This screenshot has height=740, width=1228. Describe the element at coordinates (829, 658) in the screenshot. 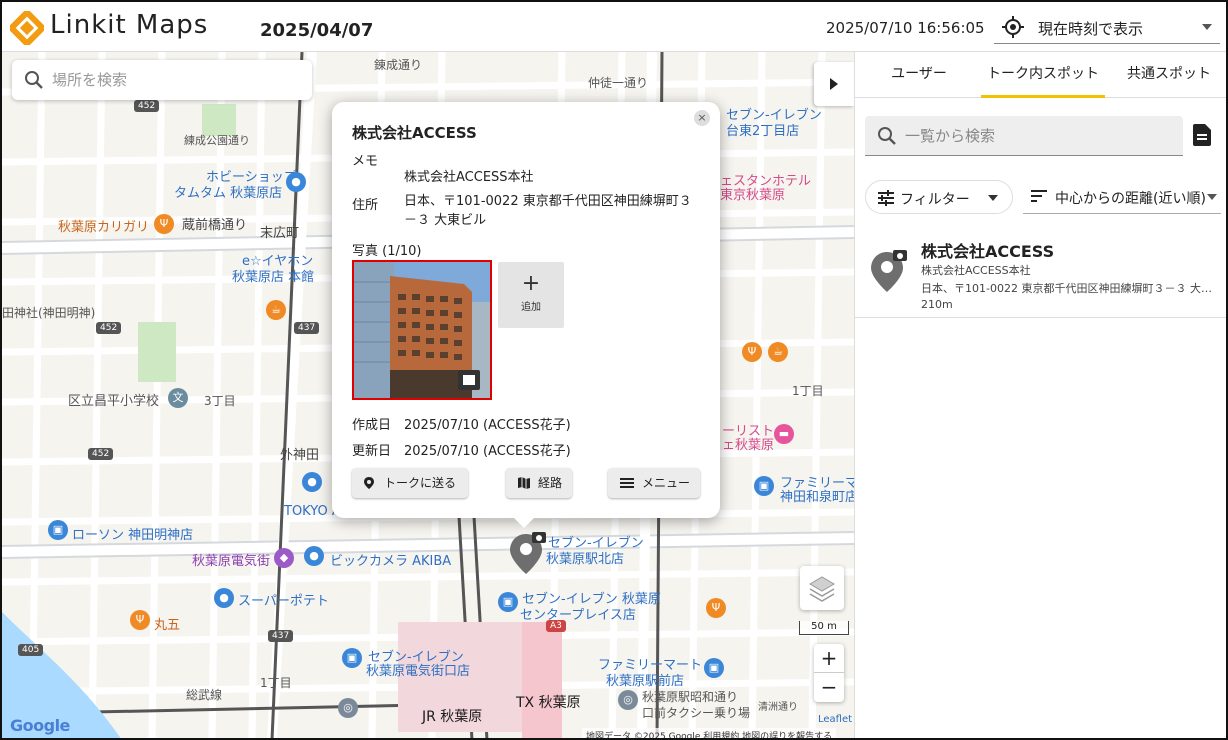

I see `zoom-in-button: +` at that location.